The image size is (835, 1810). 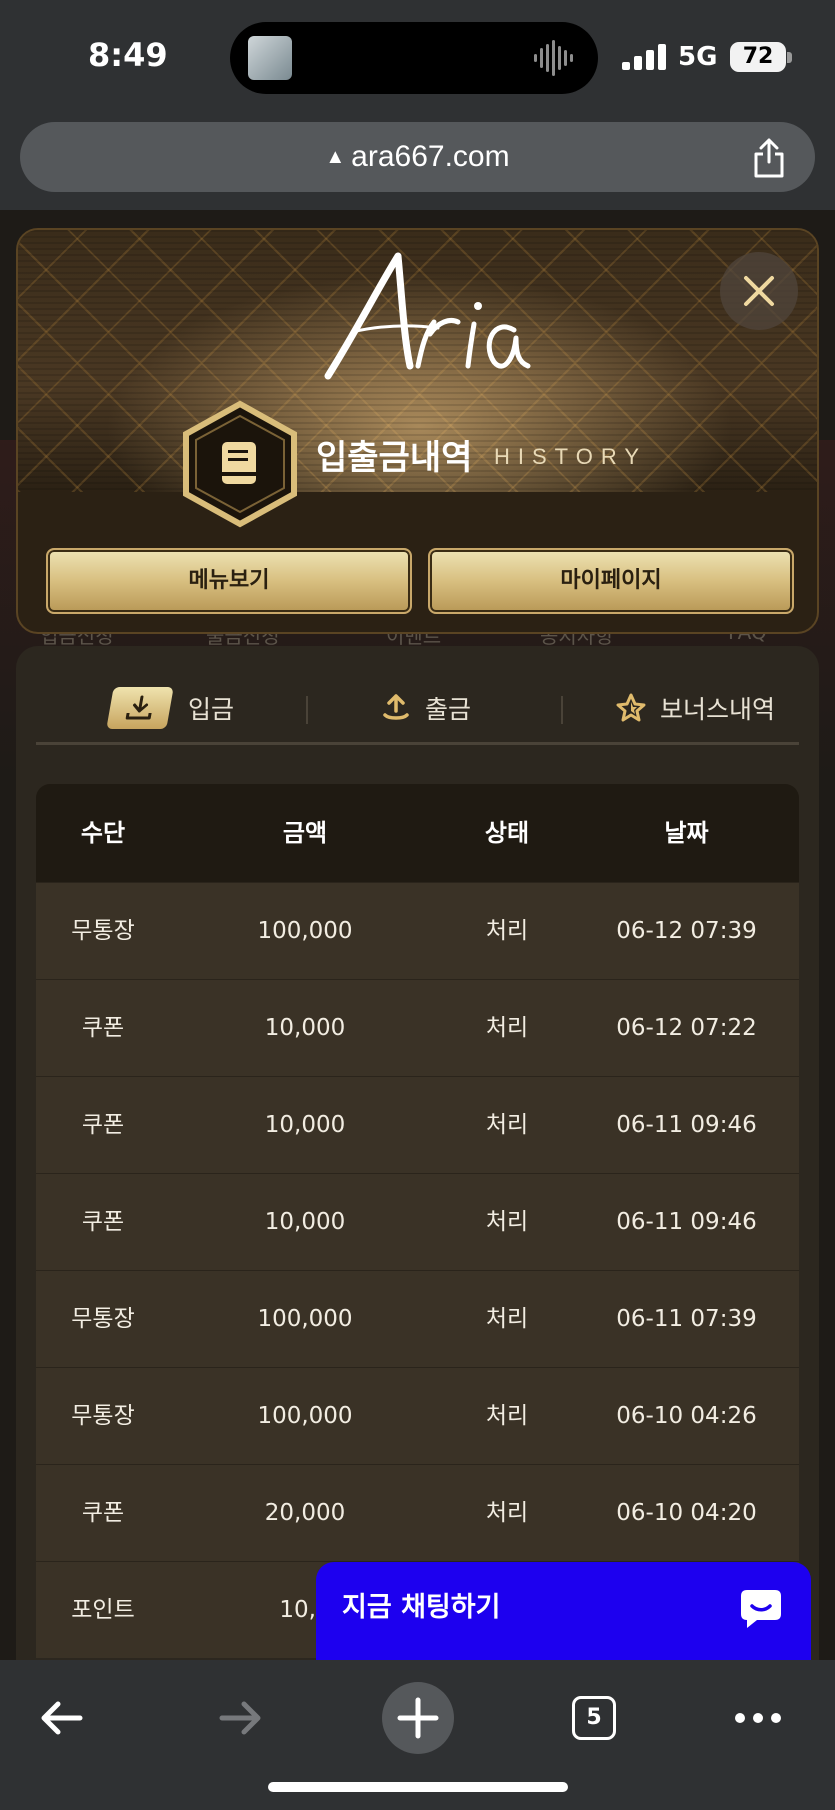 What do you see at coordinates (103, 1610) in the screenshot?
I see `cell-method: 포인트` at bounding box center [103, 1610].